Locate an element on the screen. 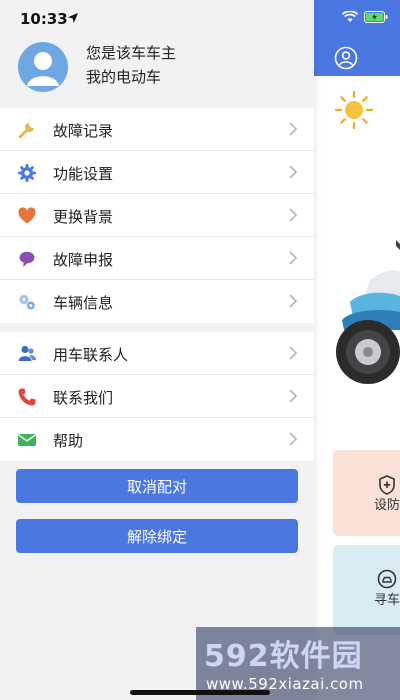 The height and width of the screenshot is (700, 400). wrench-icon is located at coordinates (26, 131).